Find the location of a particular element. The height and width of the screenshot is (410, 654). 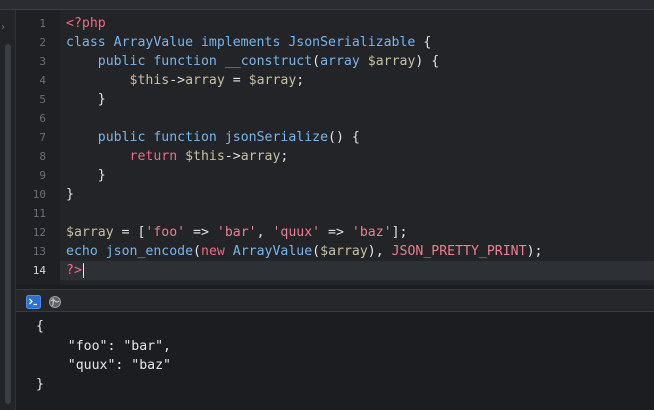

code-token: echo is located at coordinates (86, 251).